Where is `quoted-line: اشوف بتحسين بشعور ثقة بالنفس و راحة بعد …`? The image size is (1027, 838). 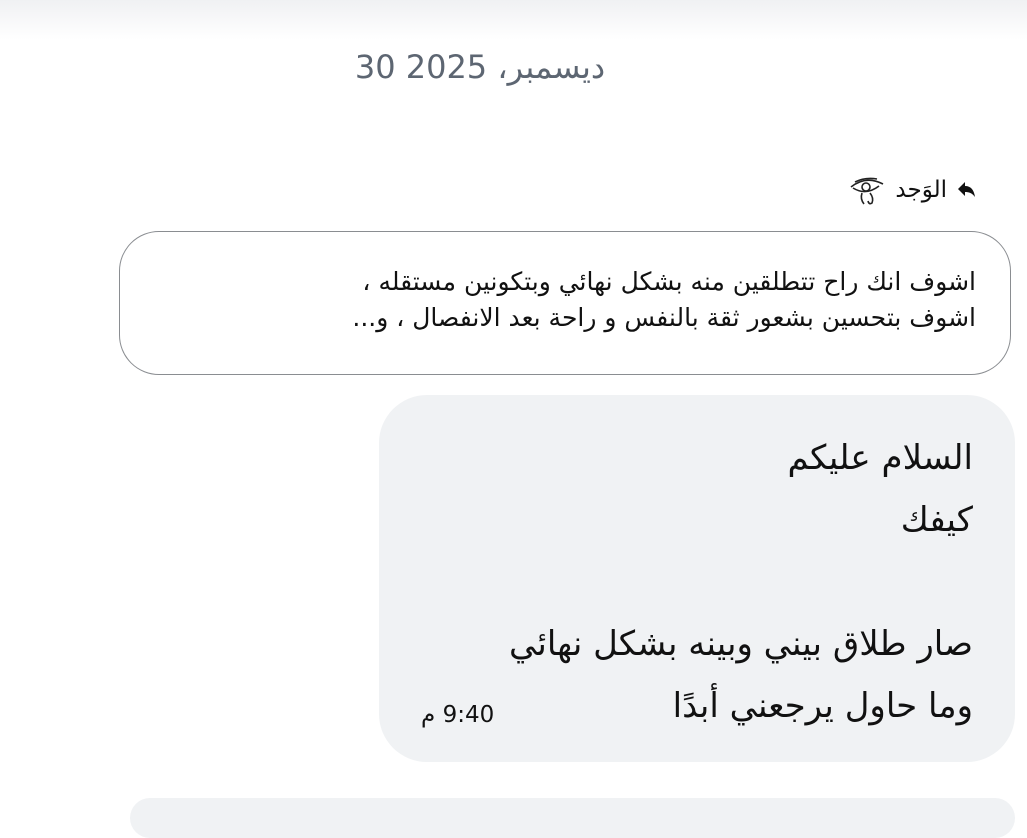
quoted-line: اشوف بتحسين بشعور ثقة بالنفس و راحة بعد … is located at coordinates (664, 317).